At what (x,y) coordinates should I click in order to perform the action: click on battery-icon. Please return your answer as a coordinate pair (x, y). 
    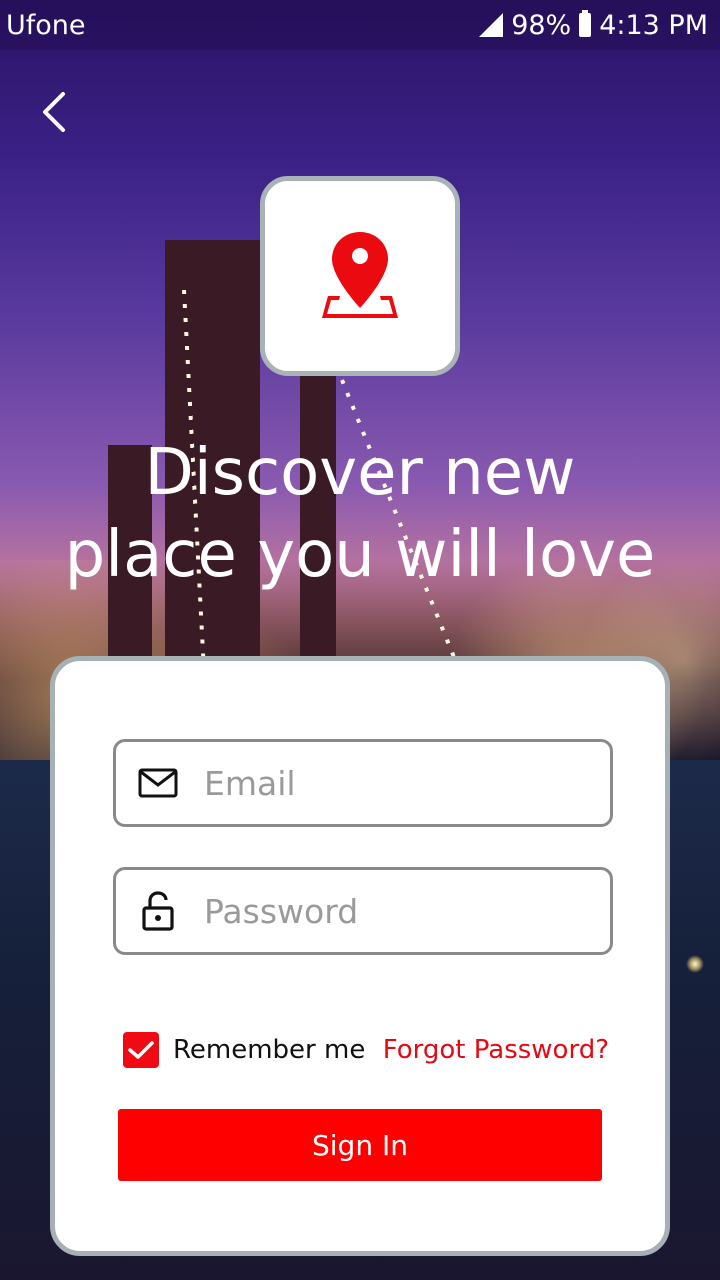
    Looking at the image, I should click on (585, 23).